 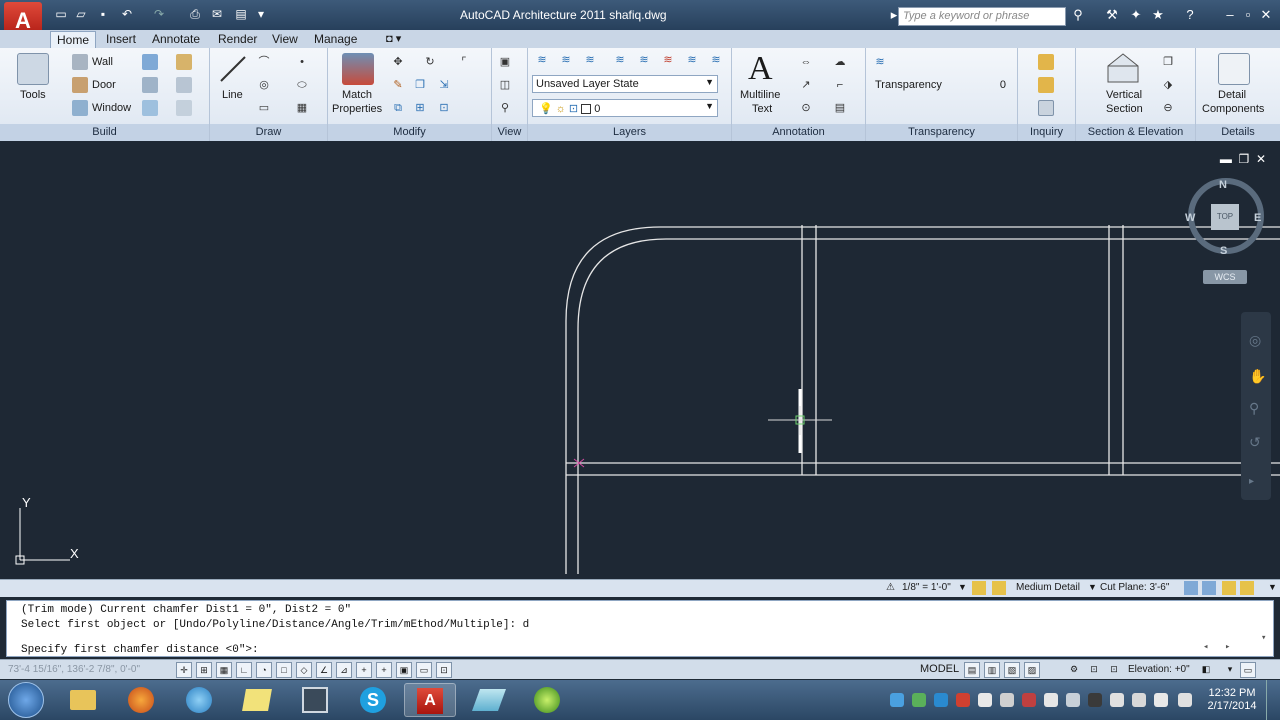 I want to click on save-icon: ▪, so click(x=103, y=14).